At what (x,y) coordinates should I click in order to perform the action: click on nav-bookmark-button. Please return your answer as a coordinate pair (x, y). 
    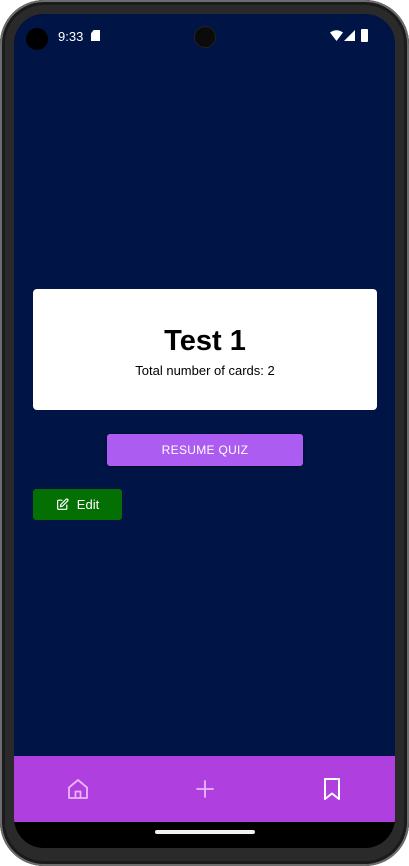
    Looking at the image, I should click on (332, 789).